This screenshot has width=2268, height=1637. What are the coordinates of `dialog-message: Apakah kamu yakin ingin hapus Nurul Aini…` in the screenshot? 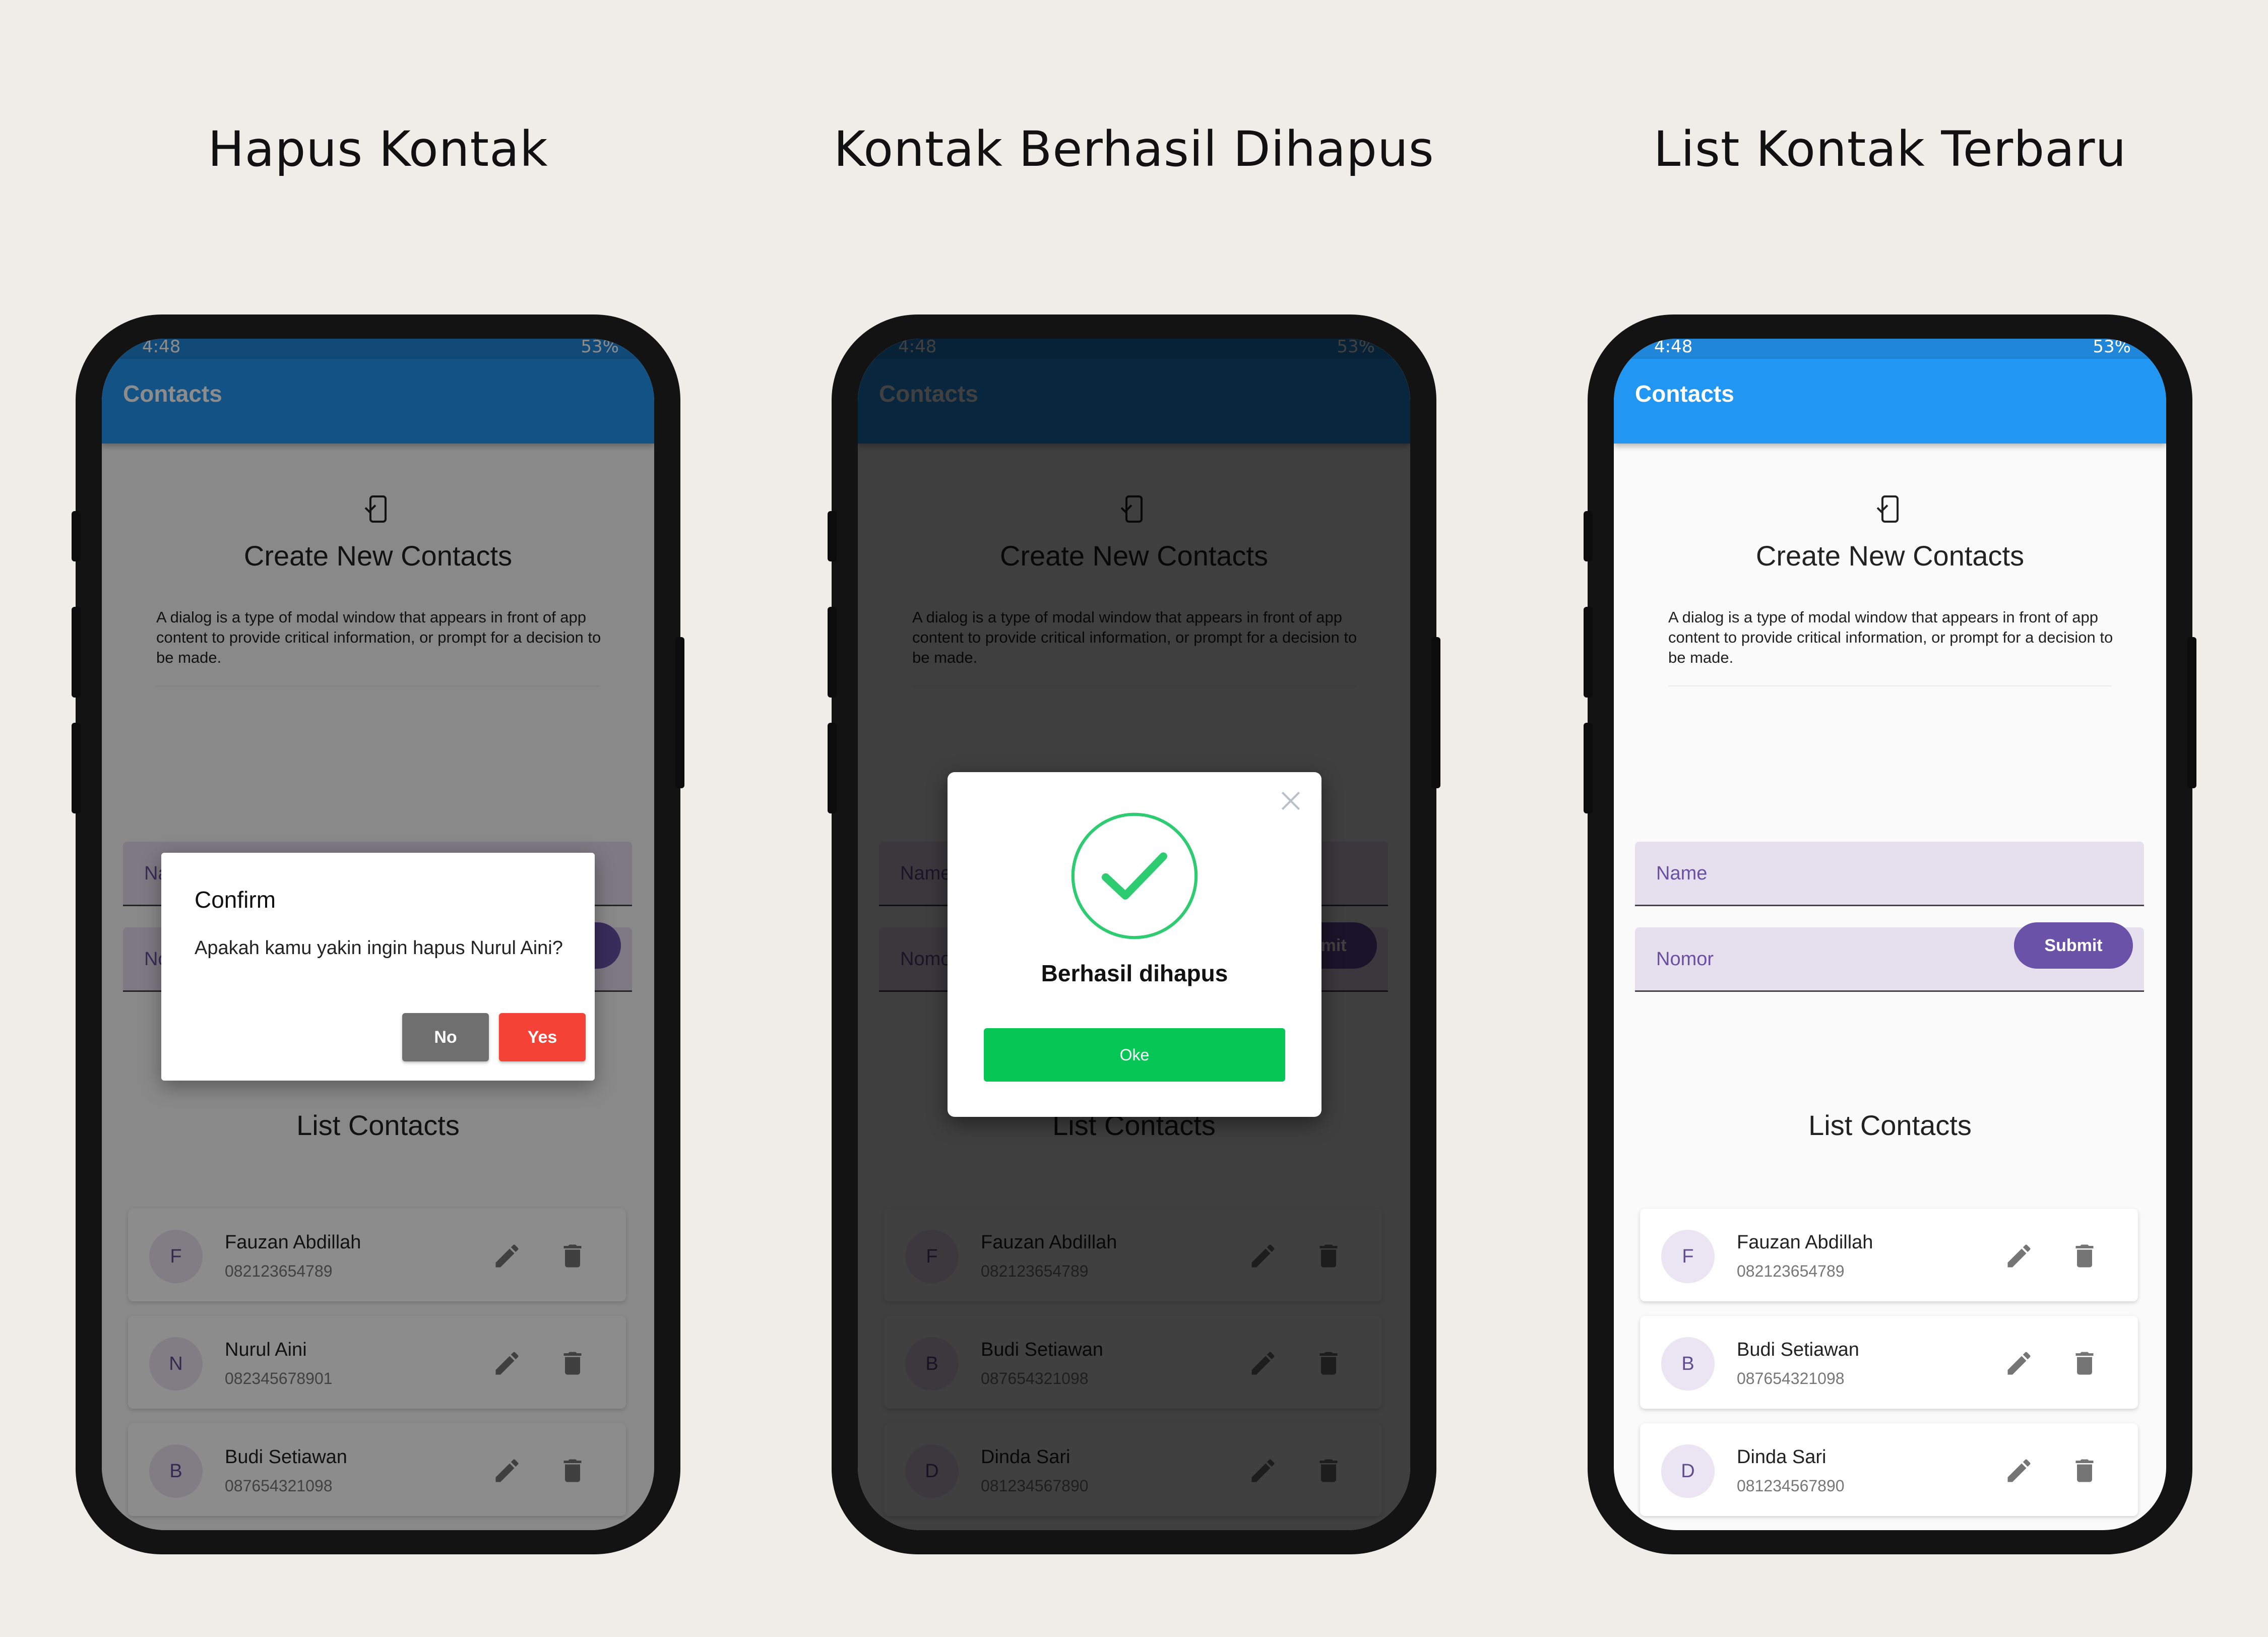 It's located at (379, 948).